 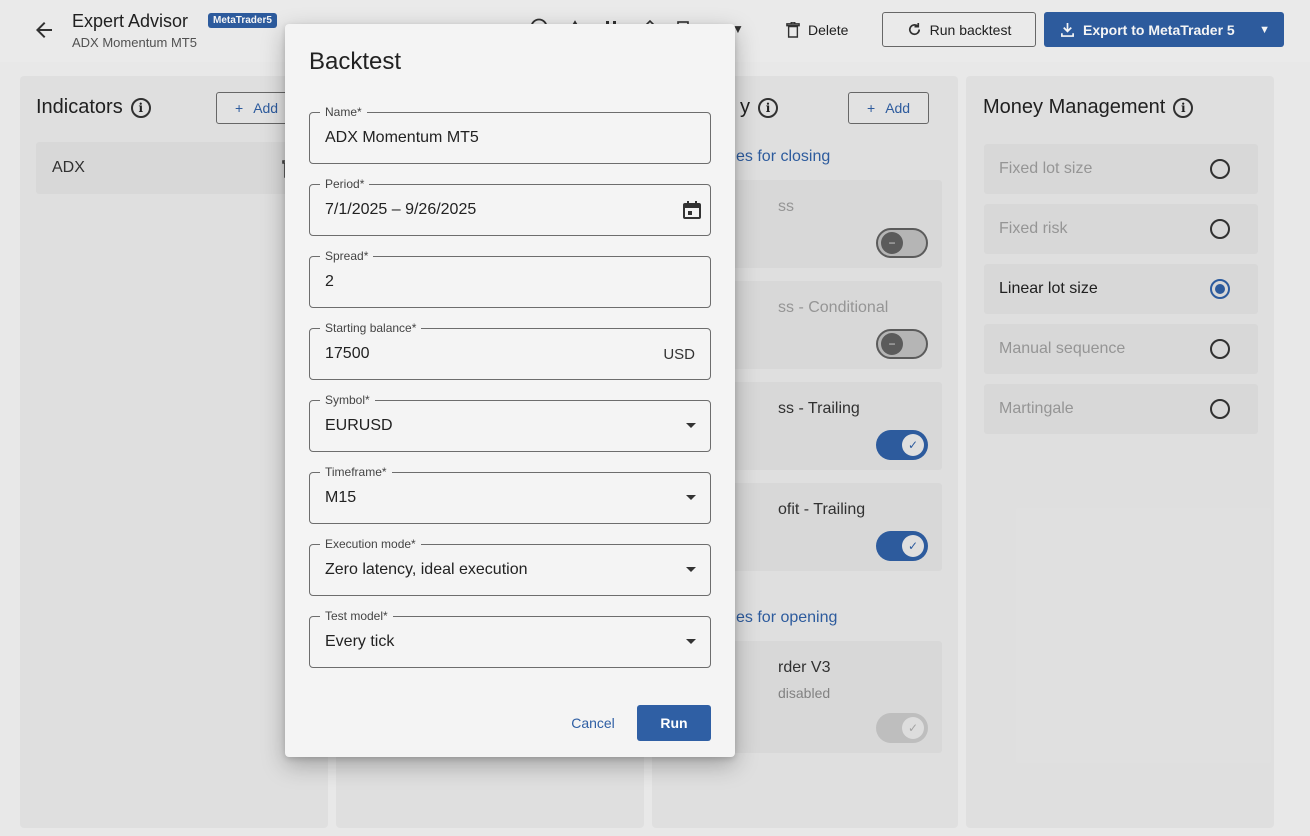 What do you see at coordinates (402, 137) in the screenshot?
I see `name-field-value: ADX Momentum MT5` at bounding box center [402, 137].